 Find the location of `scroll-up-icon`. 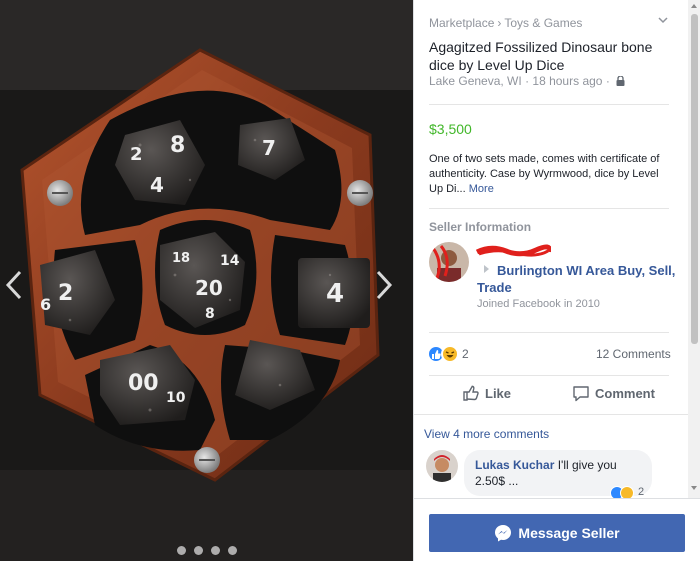

scroll-up-icon is located at coordinates (694, 6).